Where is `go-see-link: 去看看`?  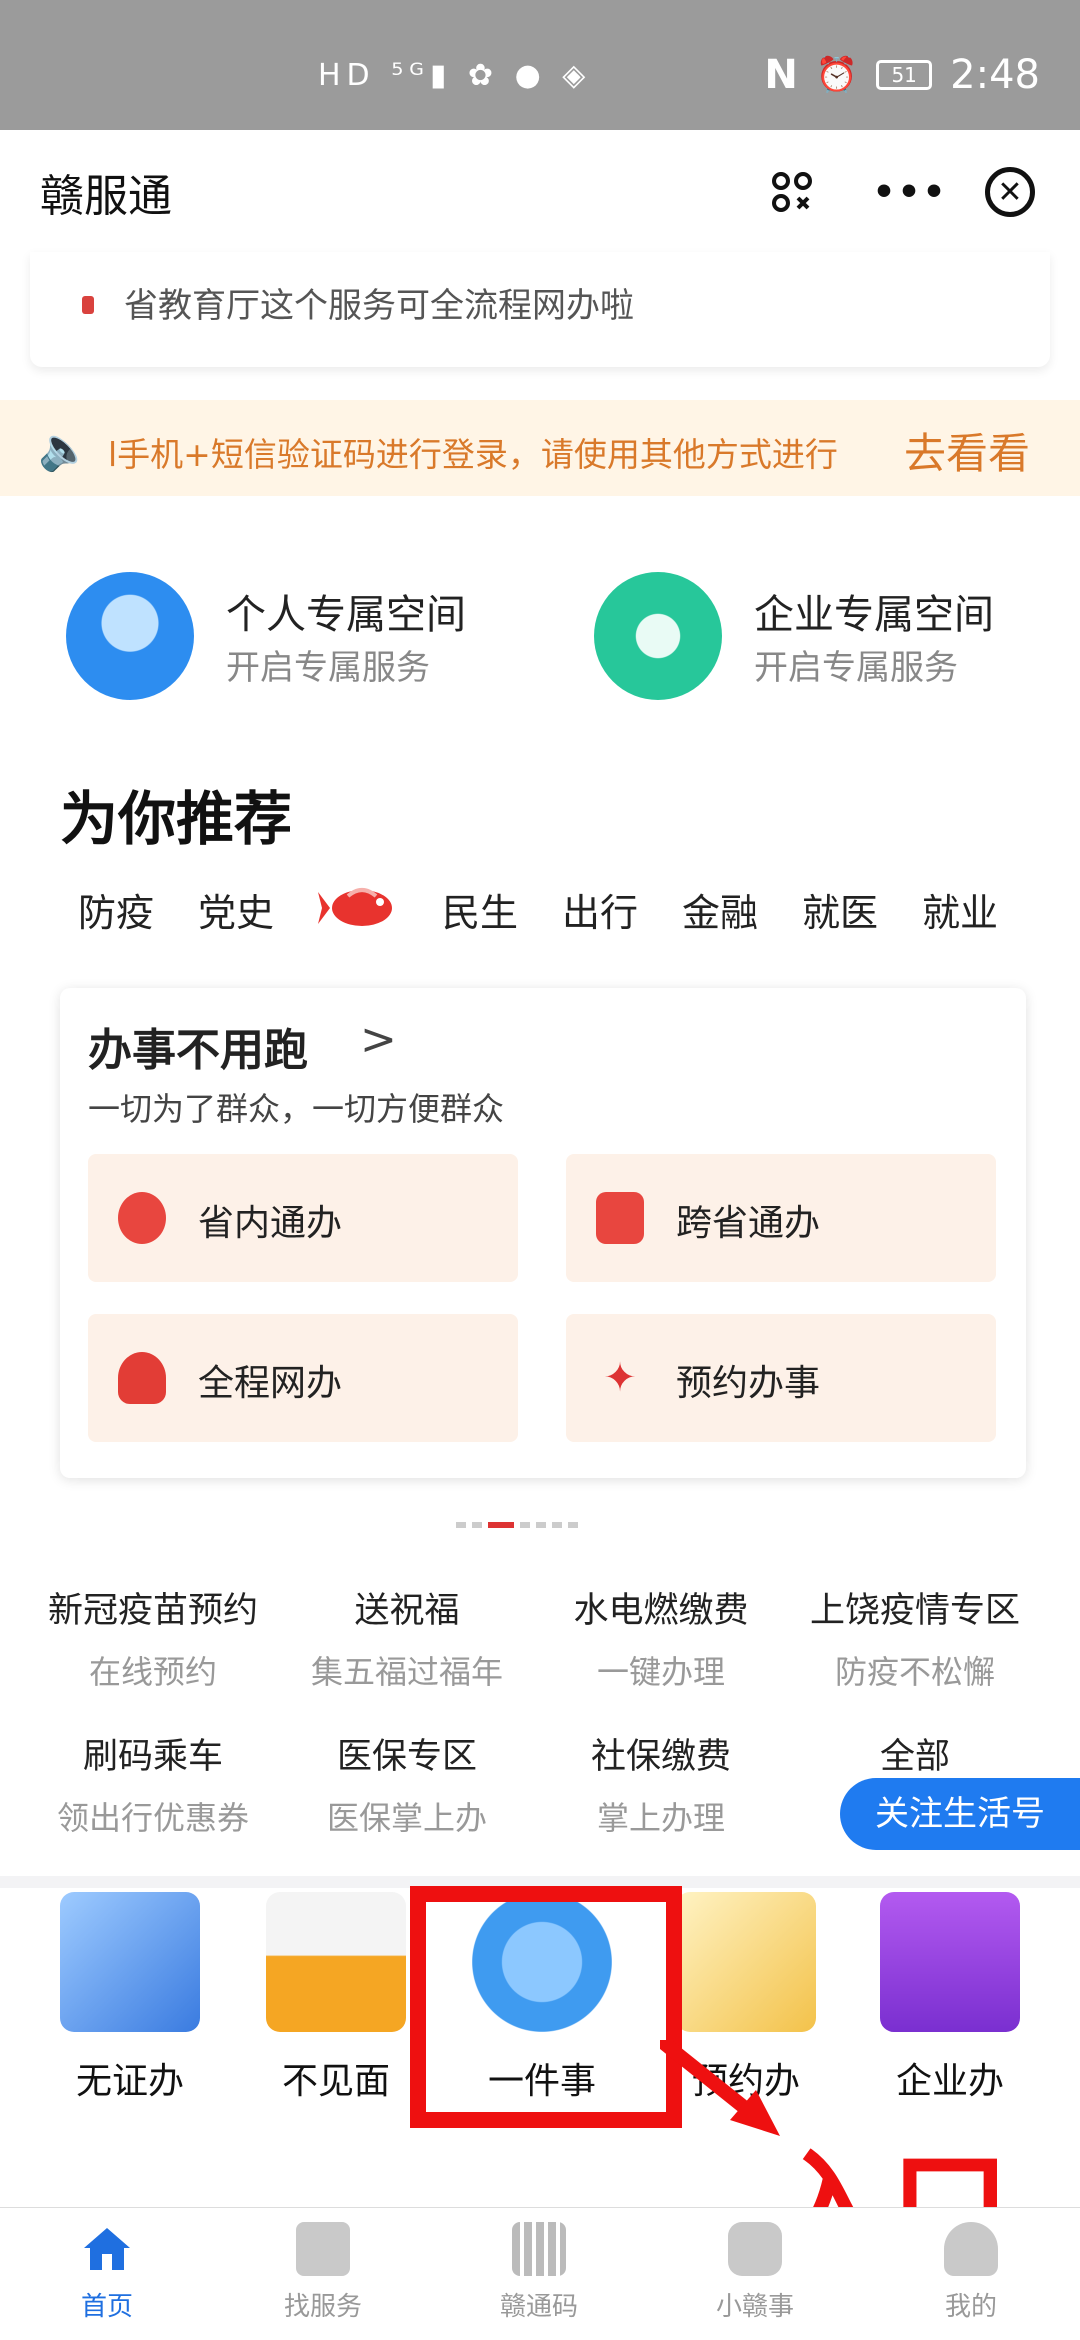
go-see-link: 去看看 is located at coordinates (967, 450).